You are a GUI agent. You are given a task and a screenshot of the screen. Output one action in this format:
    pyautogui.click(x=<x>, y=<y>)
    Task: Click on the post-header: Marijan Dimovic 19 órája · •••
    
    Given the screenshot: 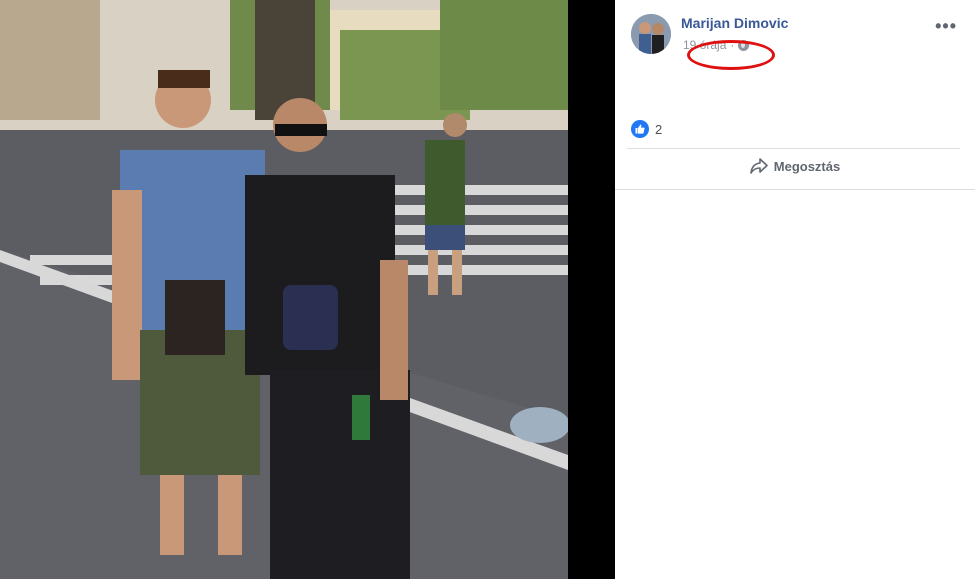 What is the action you would take?
    pyautogui.click(x=796, y=42)
    